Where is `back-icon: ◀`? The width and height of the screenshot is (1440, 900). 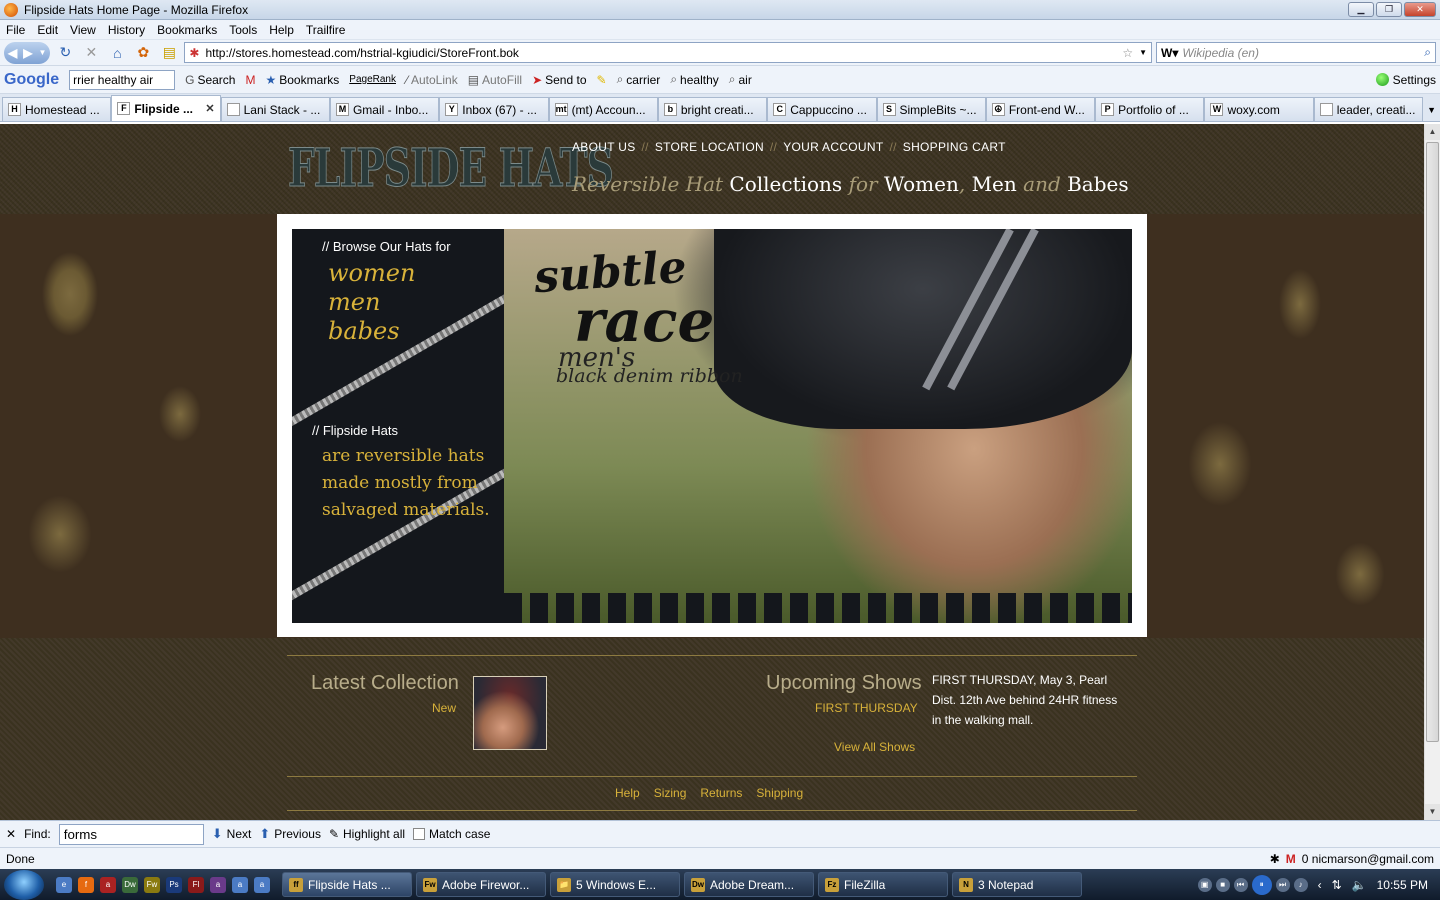 back-icon: ◀ is located at coordinates (12, 53).